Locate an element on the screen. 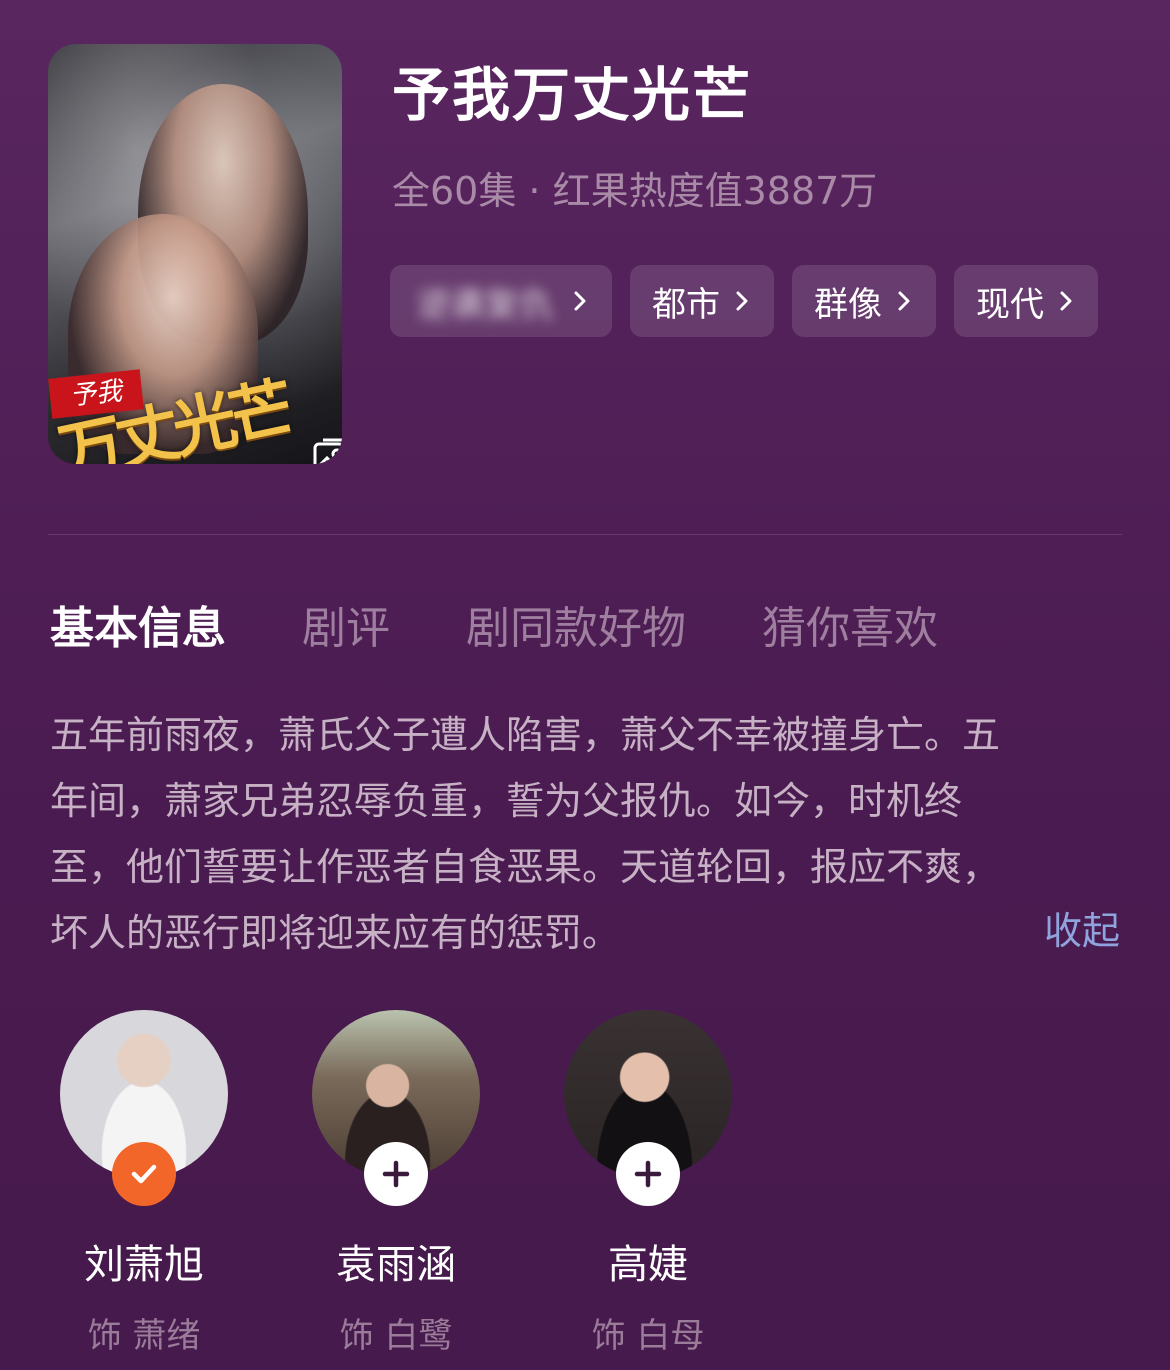  actor-name: 袁雨涵 is located at coordinates (396, 1265).